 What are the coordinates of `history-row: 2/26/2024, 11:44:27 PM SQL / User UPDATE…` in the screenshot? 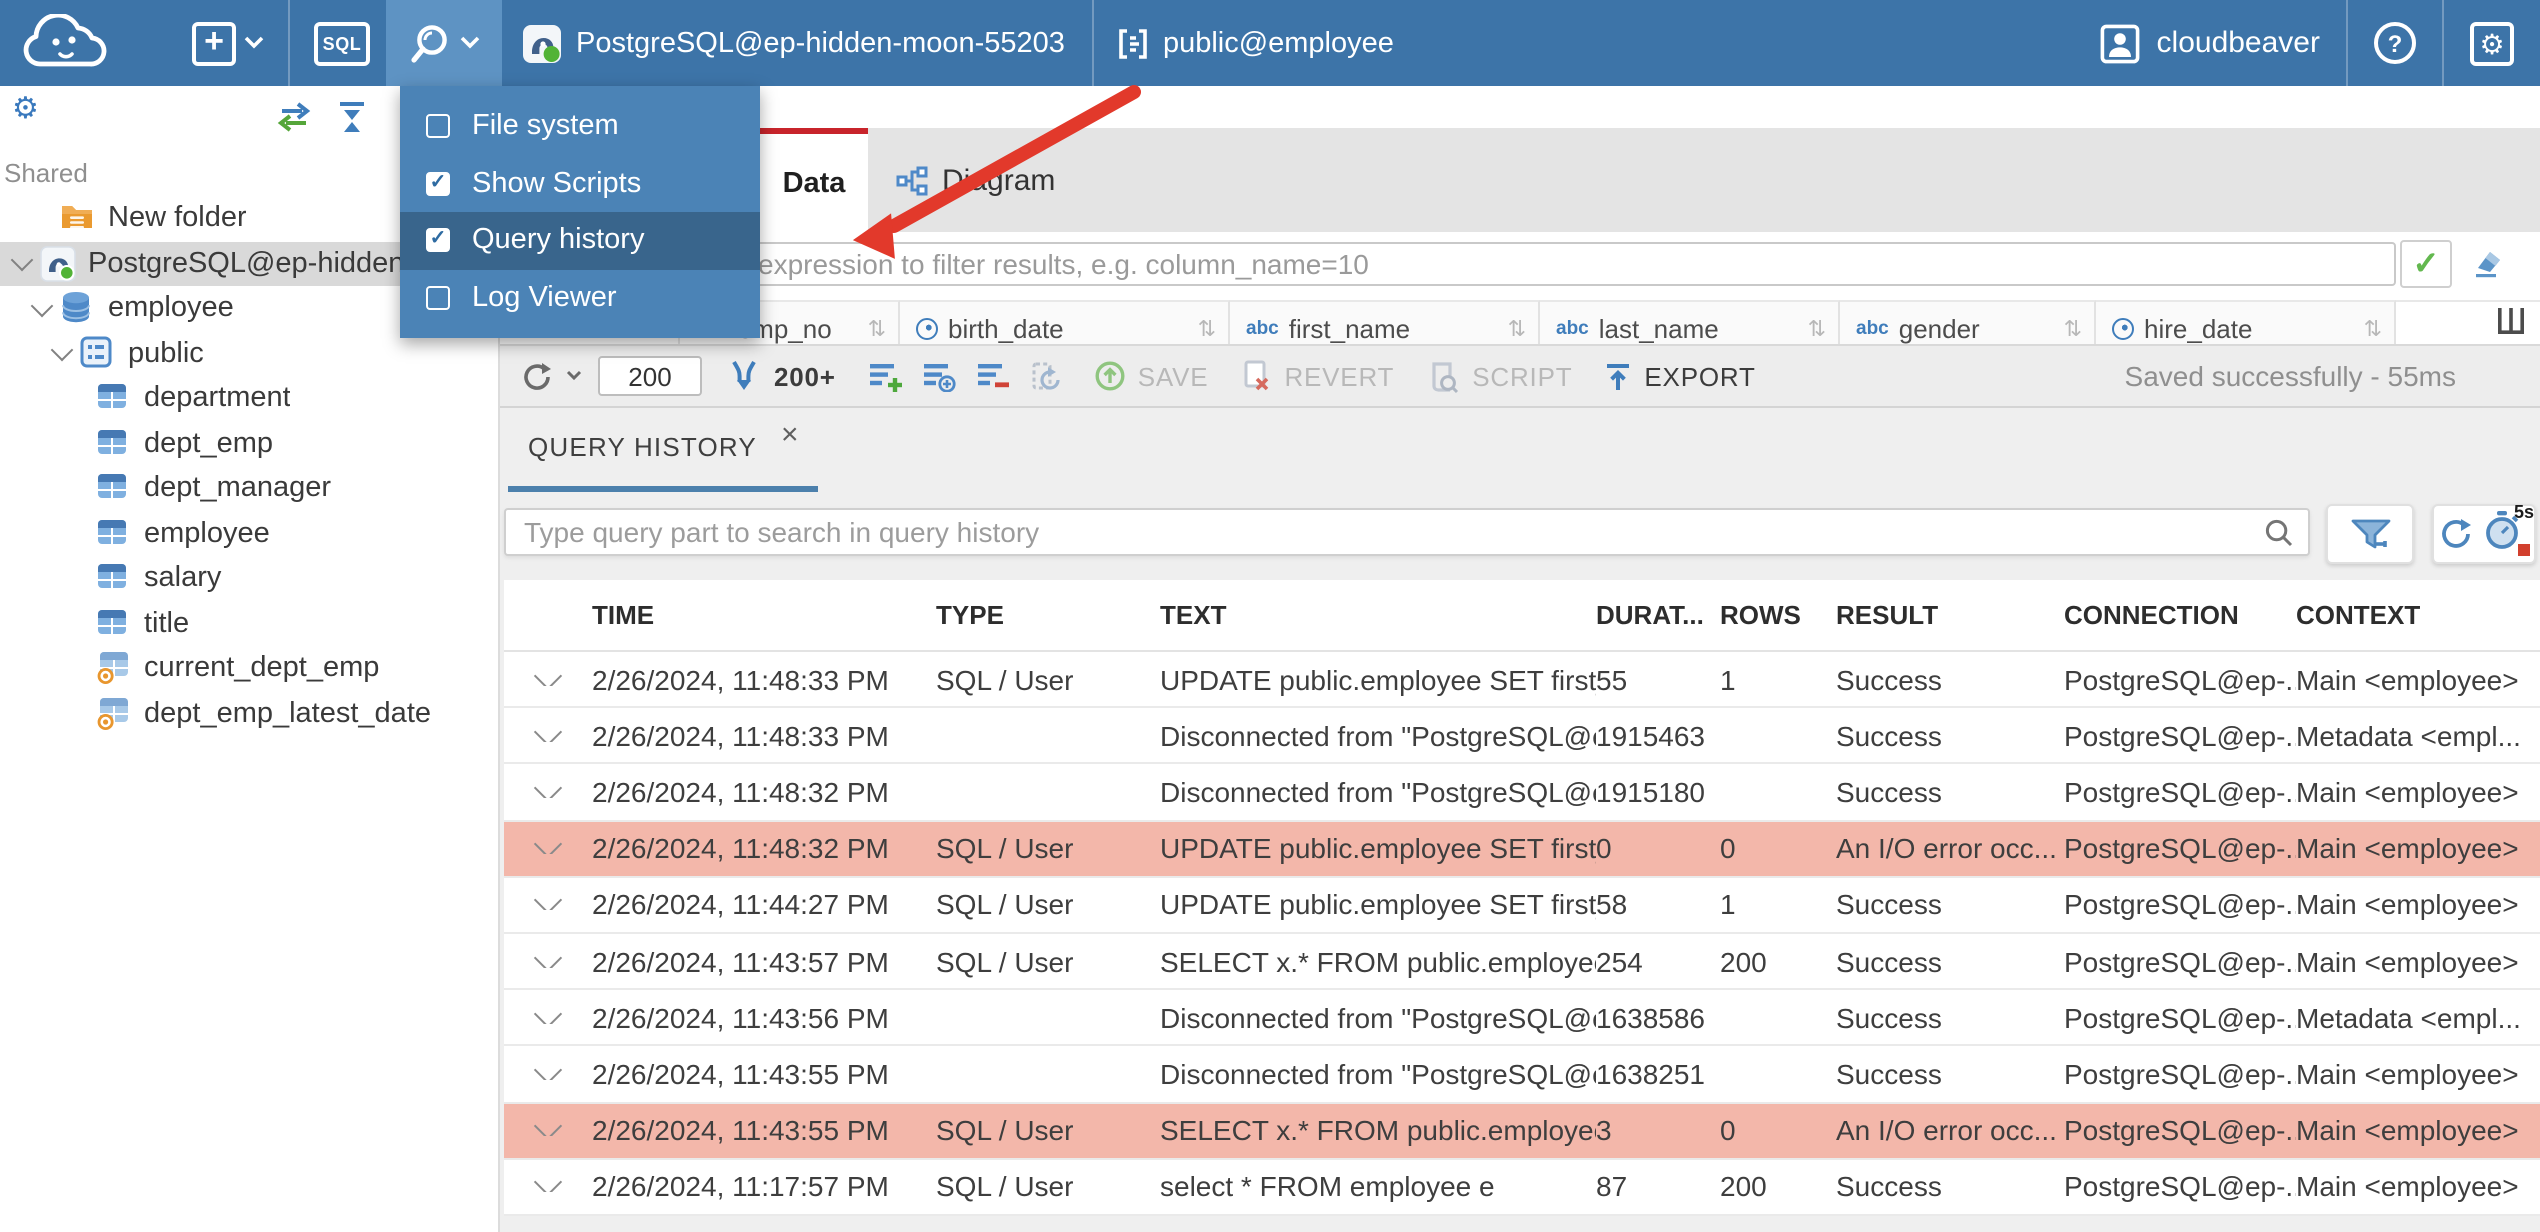 It's located at (1522, 906).